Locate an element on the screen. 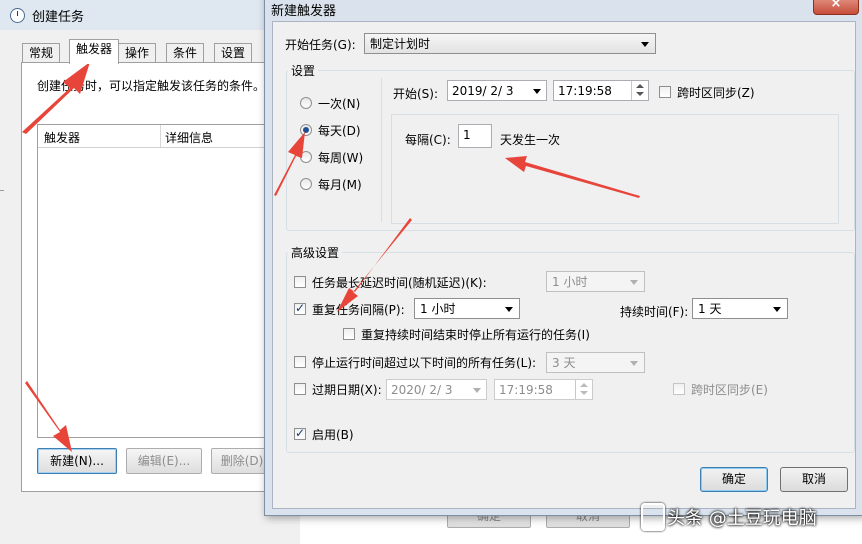 The width and height of the screenshot is (862, 544). arrow-to-repeat-checkbox is located at coordinates (374, 265).